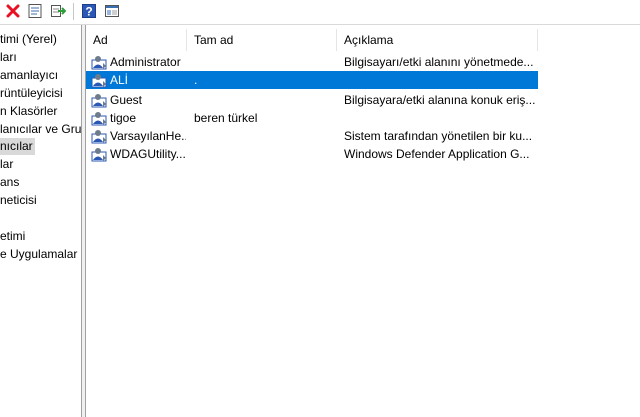 This screenshot has height=417, width=640. I want to click on user-name: ALİ, so click(119, 80).